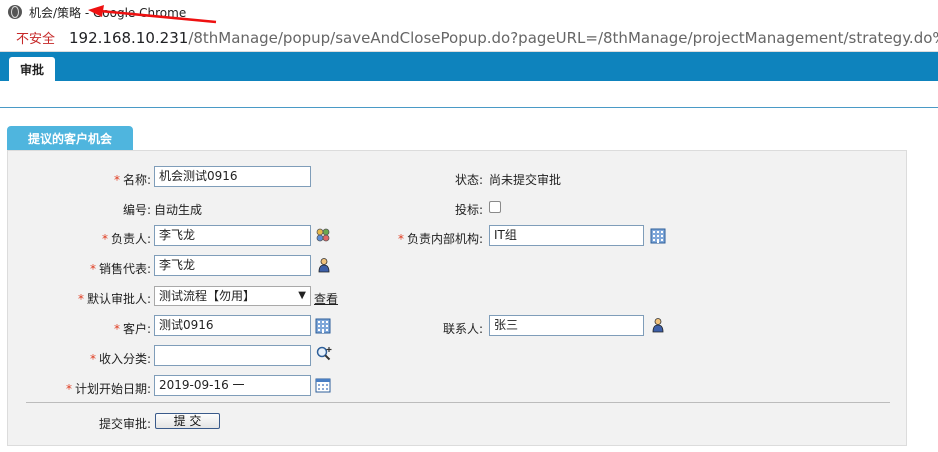 This screenshot has height=452, width=938. I want to click on org-picker-icon, so click(658, 236).